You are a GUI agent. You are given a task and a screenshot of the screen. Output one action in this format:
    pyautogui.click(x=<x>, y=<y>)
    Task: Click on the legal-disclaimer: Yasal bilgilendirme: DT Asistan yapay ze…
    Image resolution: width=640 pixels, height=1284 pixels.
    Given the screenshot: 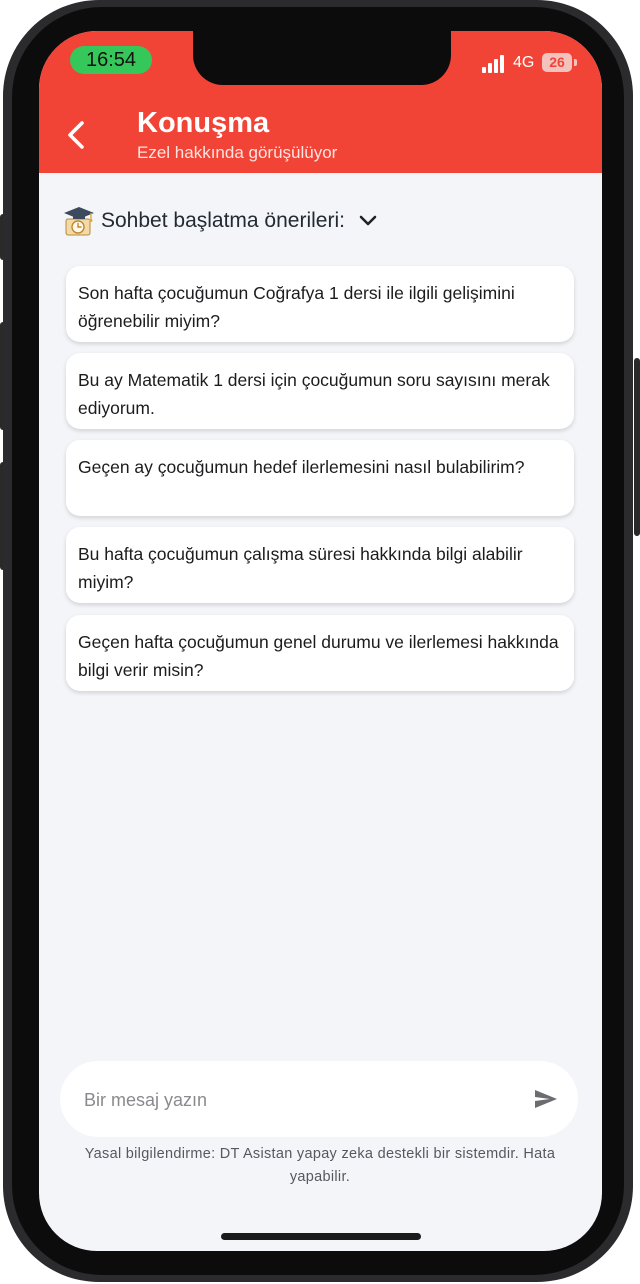 What is the action you would take?
    pyautogui.click(x=320, y=1165)
    